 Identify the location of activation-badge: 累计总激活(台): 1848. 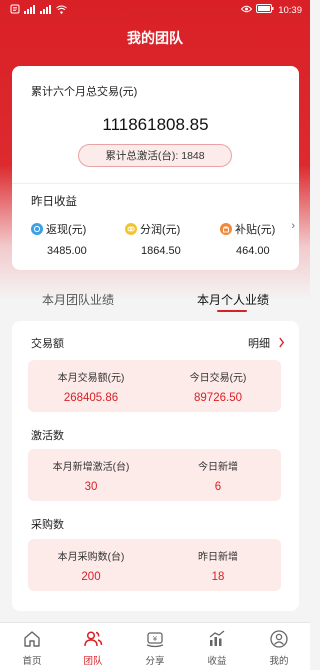
(155, 155).